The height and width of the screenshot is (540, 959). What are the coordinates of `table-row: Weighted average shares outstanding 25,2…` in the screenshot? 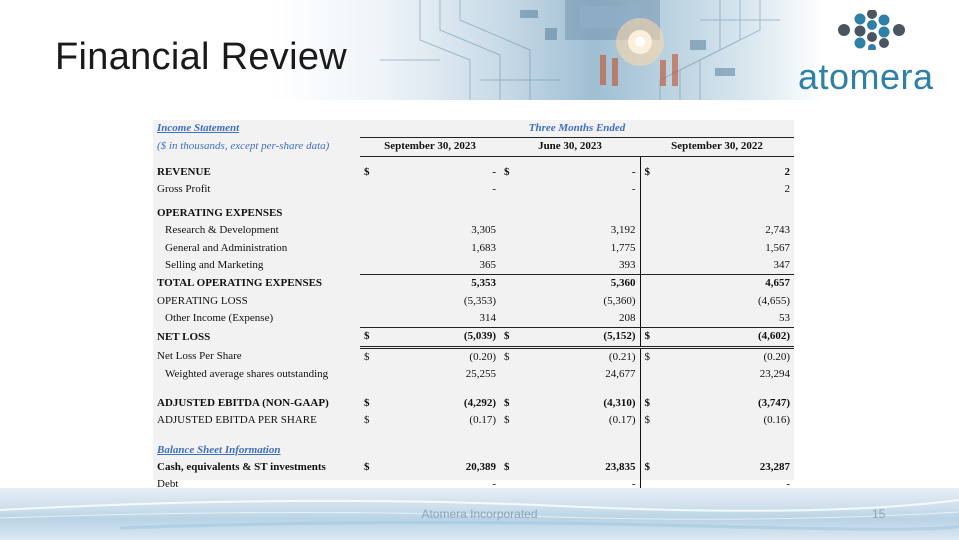 It's located at (473, 374).